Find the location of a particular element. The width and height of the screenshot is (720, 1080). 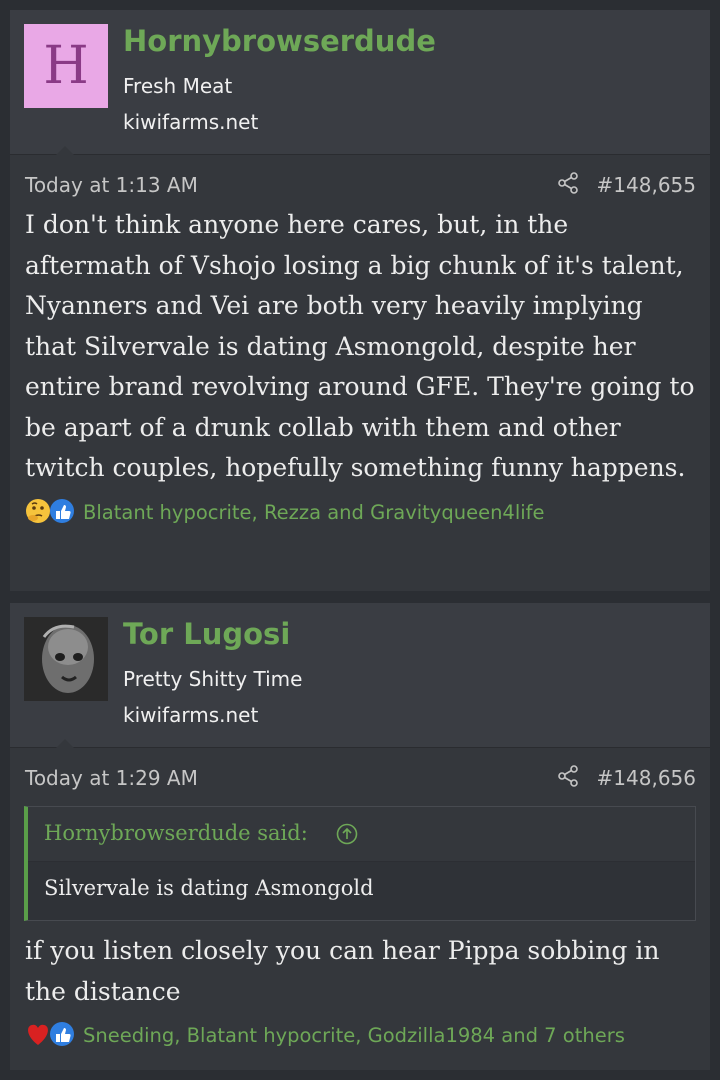

post-number-link: #148,655 is located at coordinates (646, 185).